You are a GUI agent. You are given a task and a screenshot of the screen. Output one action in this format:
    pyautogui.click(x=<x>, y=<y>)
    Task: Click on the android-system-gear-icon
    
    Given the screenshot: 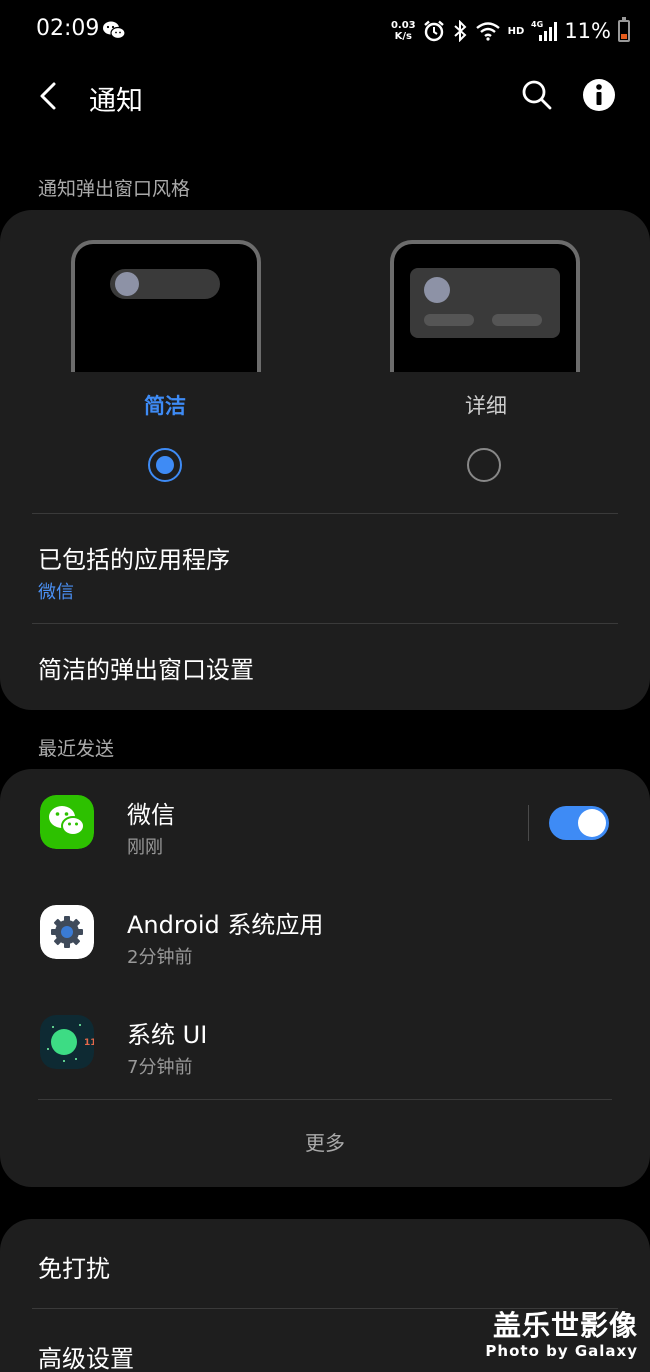 What is the action you would take?
    pyautogui.click(x=67, y=932)
    